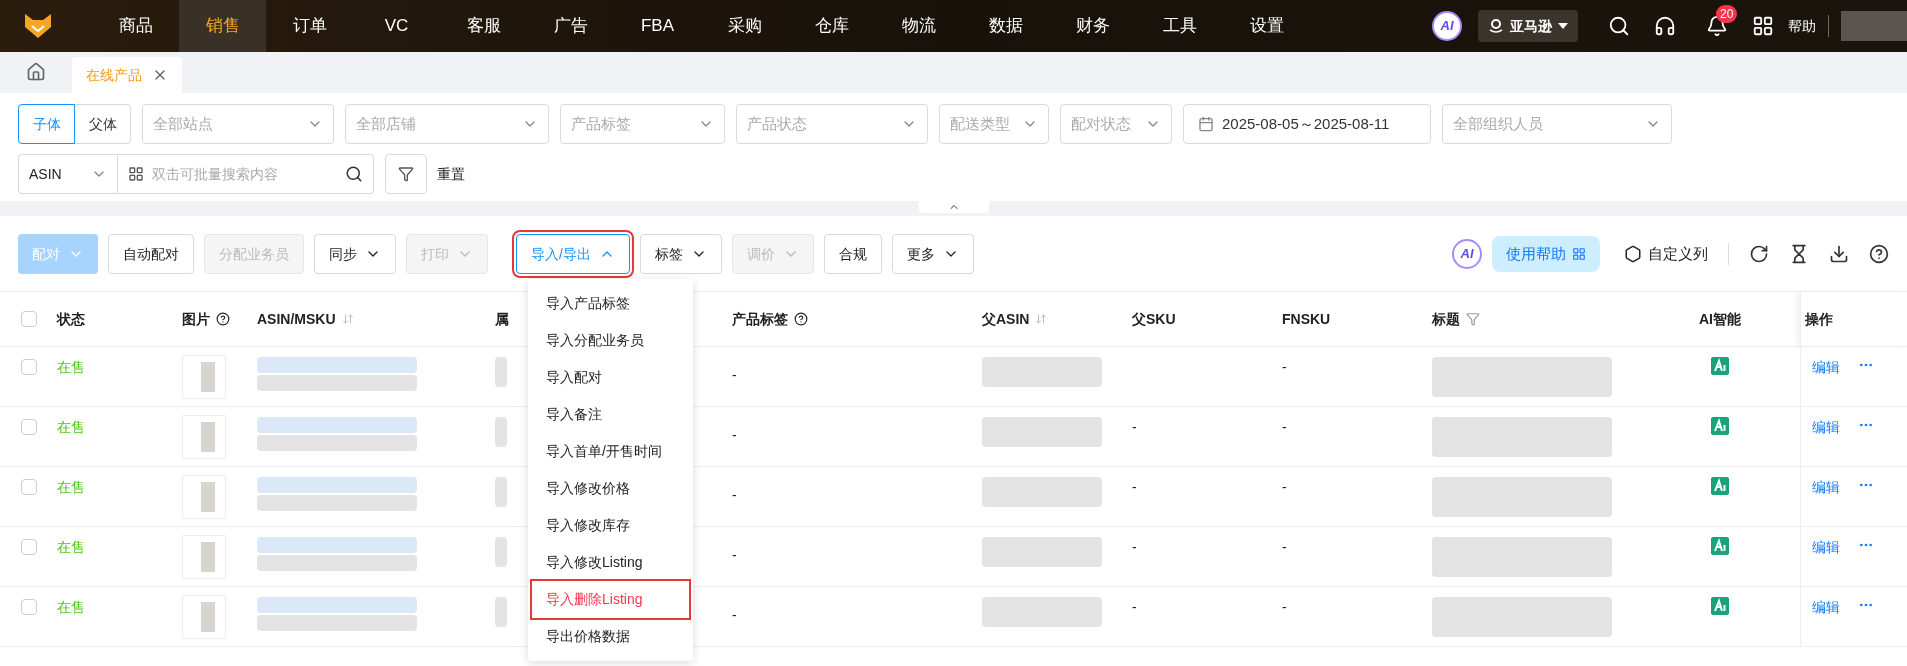 This screenshot has height=666, width=1907. What do you see at coordinates (610, 525) in the screenshot?
I see `menu-item: 导入修改库存` at bounding box center [610, 525].